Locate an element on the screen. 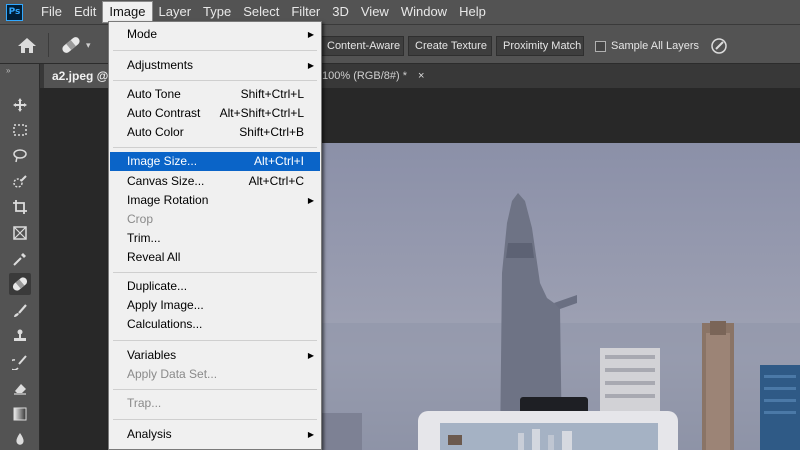 Image resolution: width=800 pixels, height=450 pixels. bandage-icon is located at coordinates (71, 45).